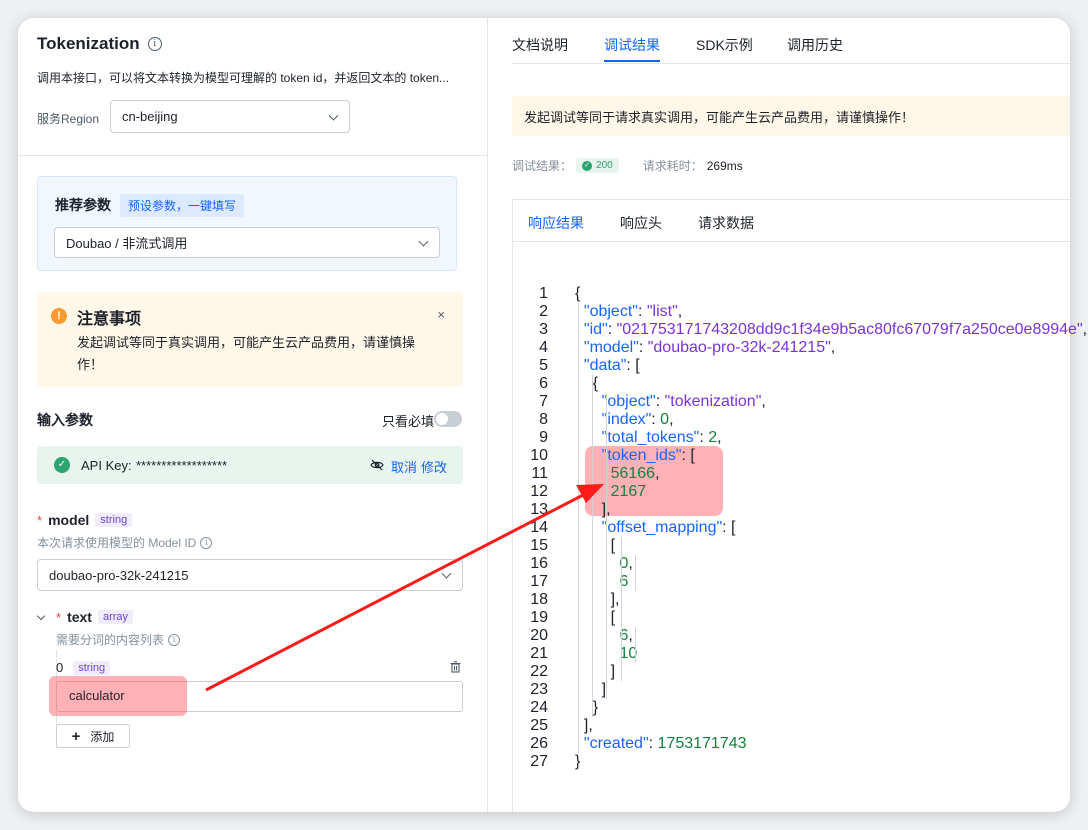 The height and width of the screenshot is (830, 1088). Describe the element at coordinates (578, 293) in the screenshot. I see `code-text: {` at that location.